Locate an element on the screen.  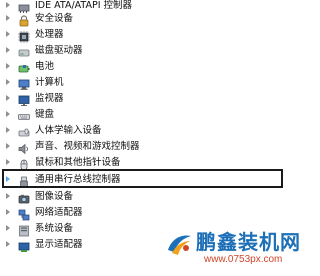
watermark-title: 鹏鑫装机网 is located at coordinates (248, 242).